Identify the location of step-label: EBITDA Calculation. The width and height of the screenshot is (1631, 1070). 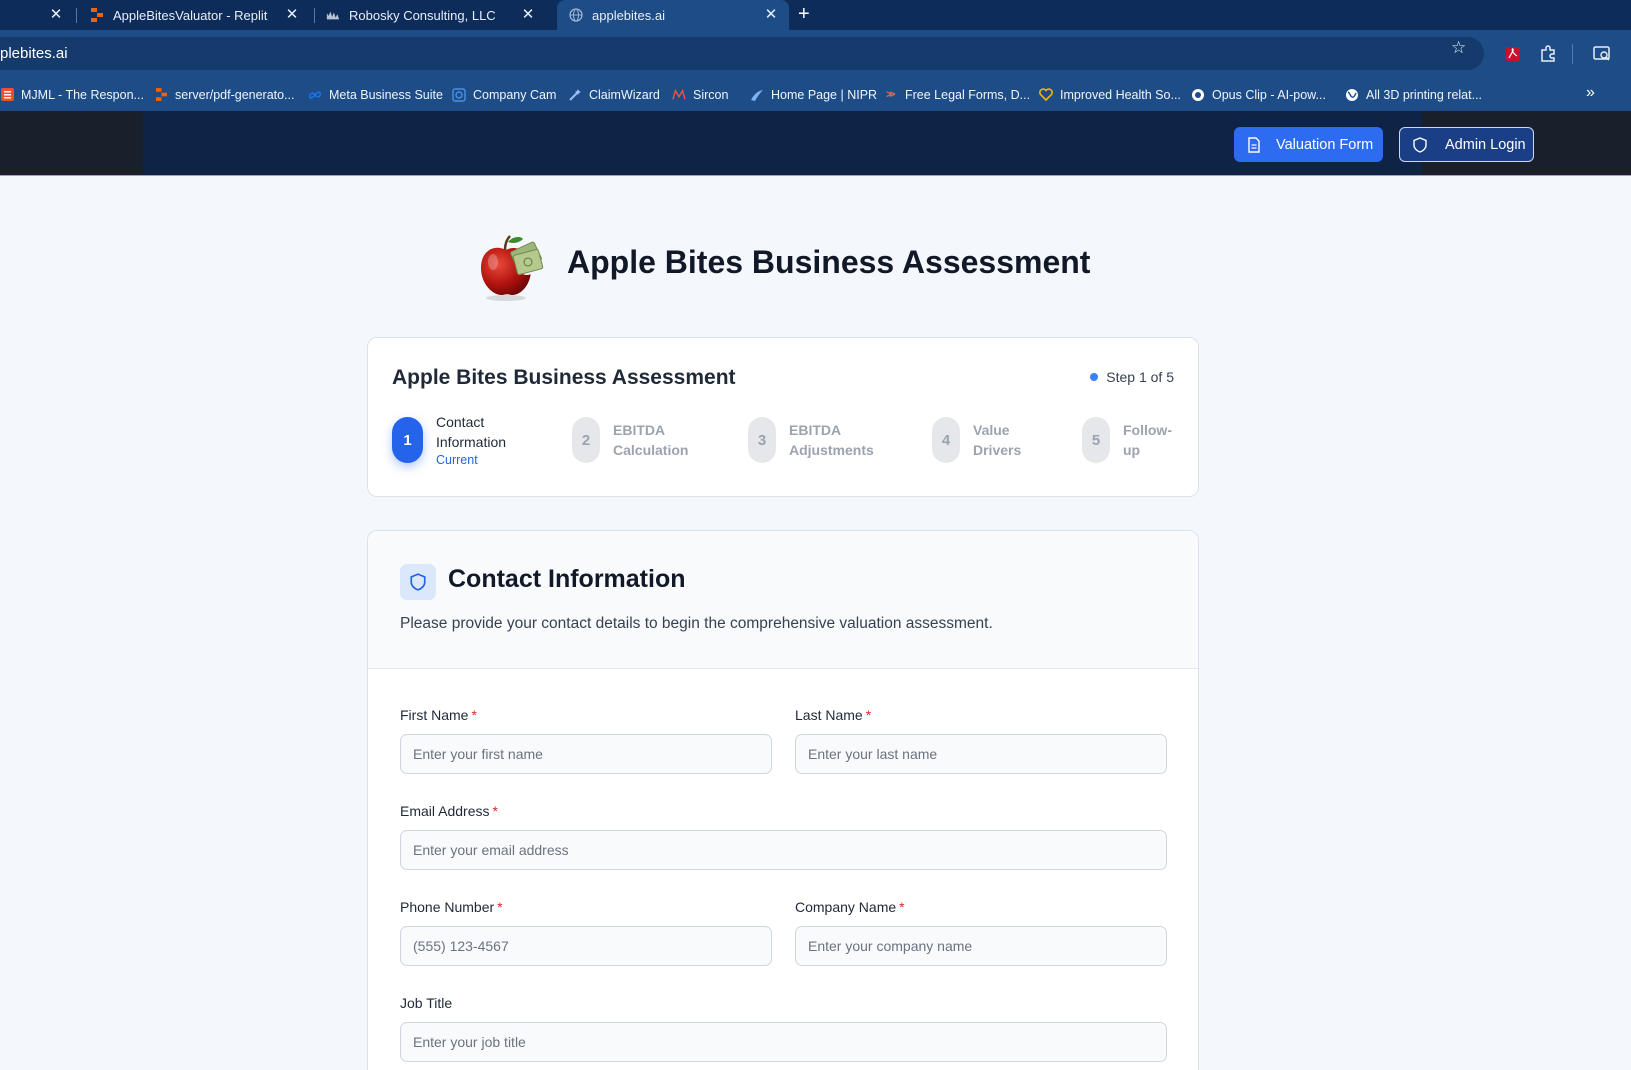
(651, 440).